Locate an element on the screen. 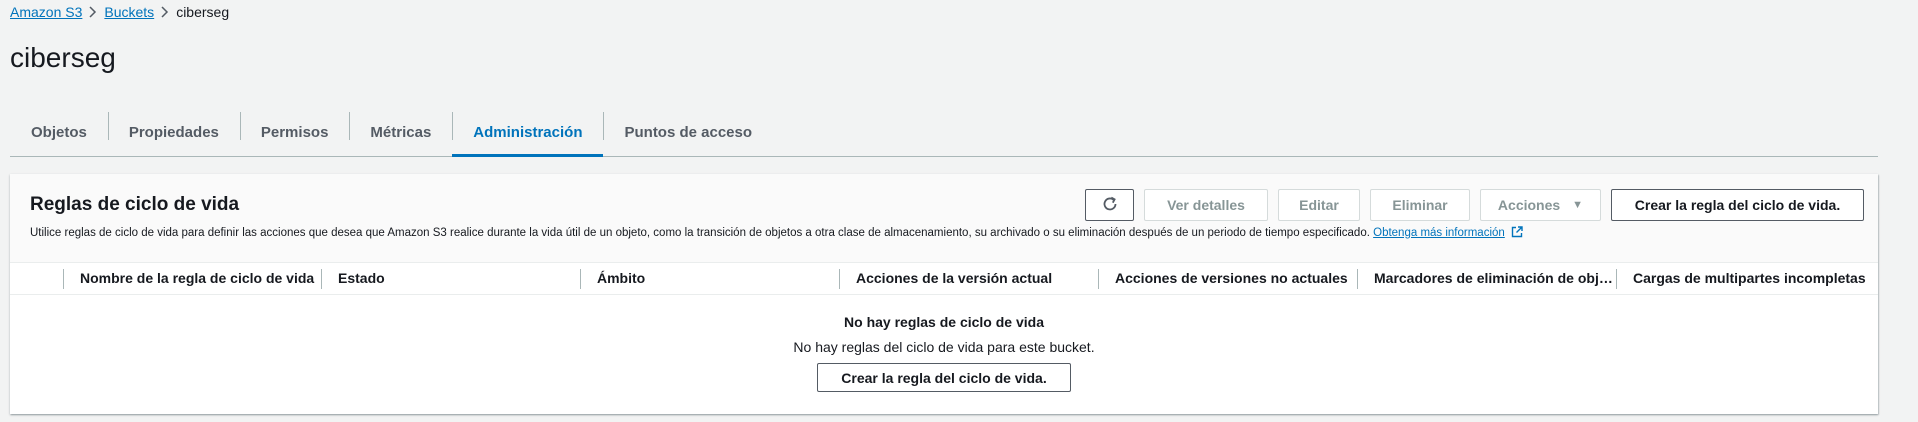  external-link-icon is located at coordinates (1517, 232).